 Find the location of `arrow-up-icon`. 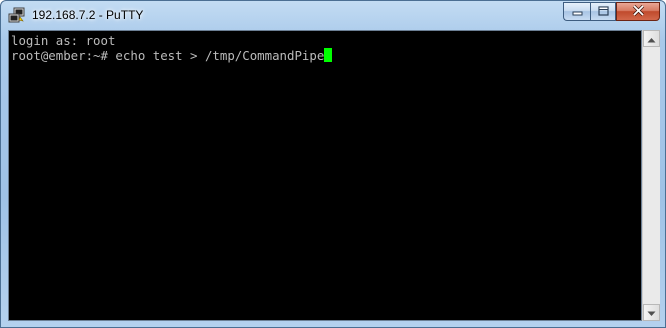

arrow-up-icon is located at coordinates (651, 39).